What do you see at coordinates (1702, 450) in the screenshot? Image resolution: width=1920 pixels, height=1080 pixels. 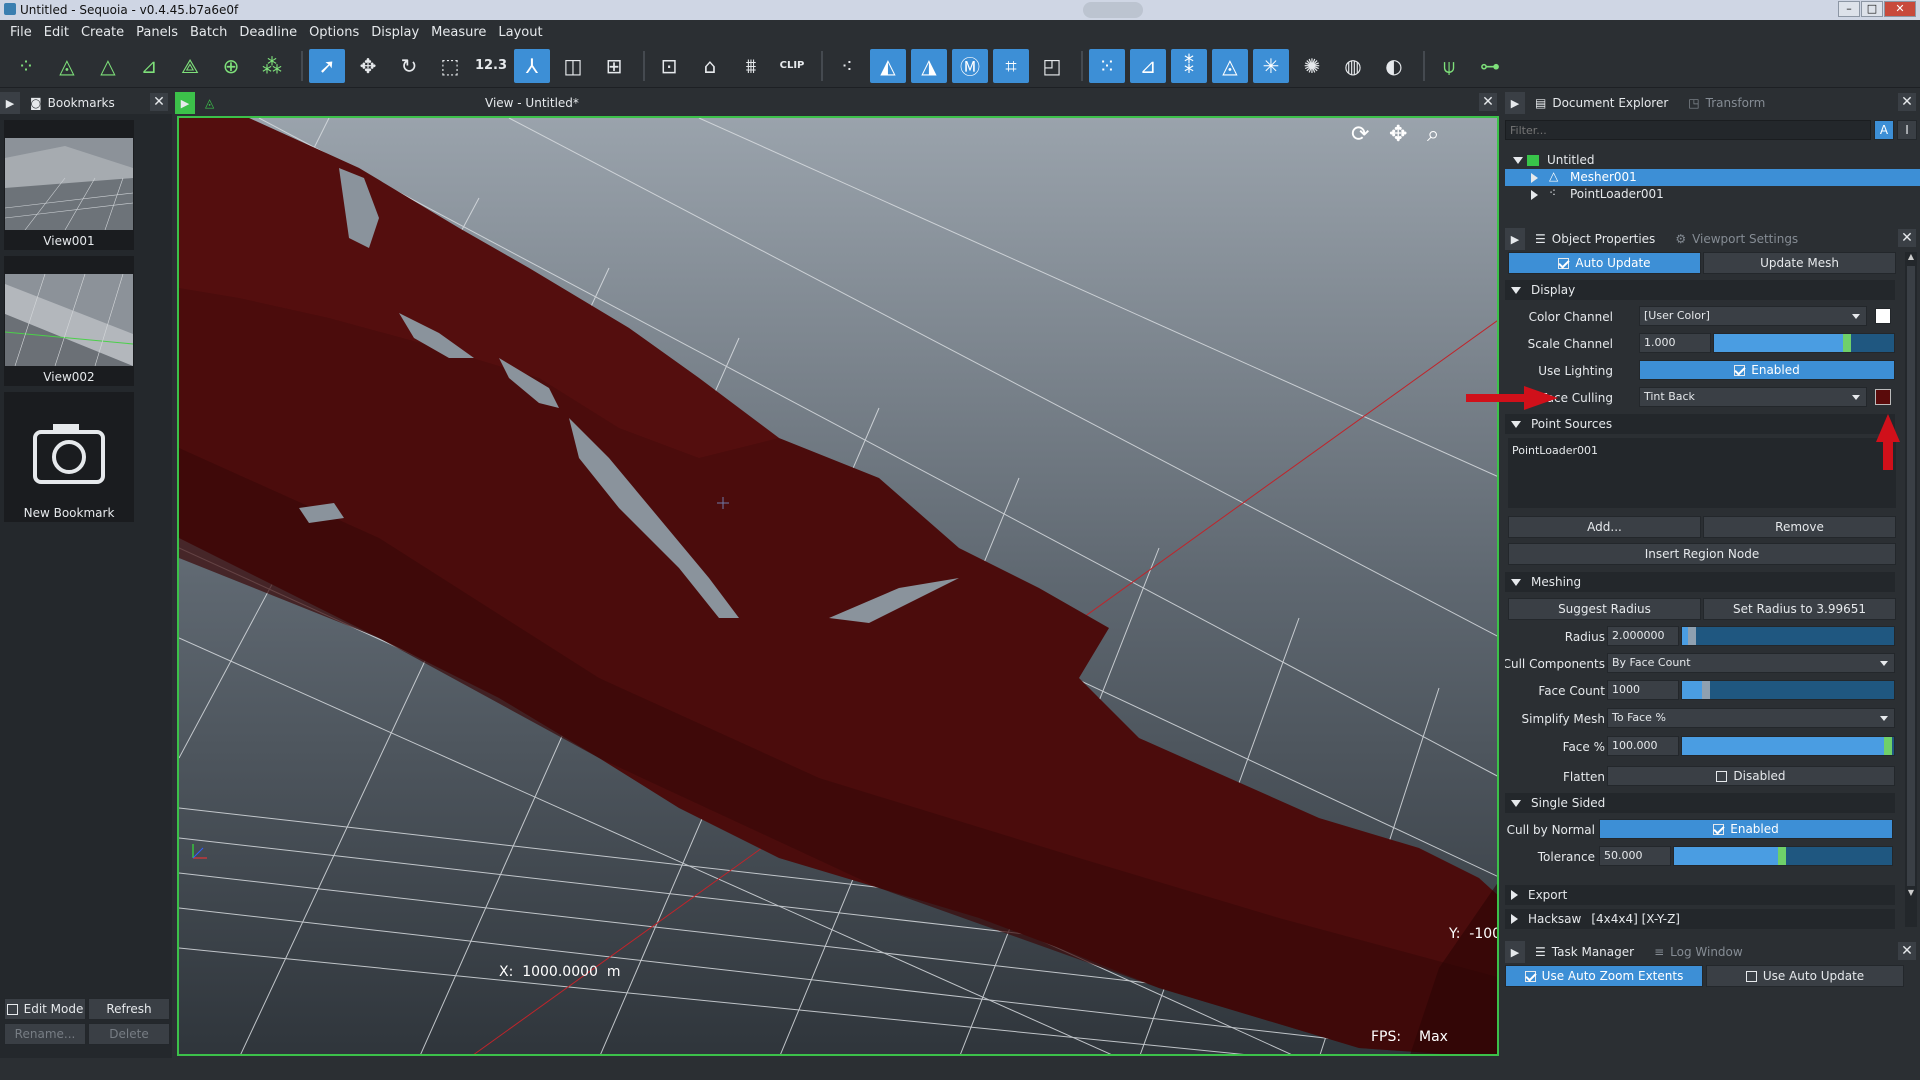 I see `list-item: PointLoader001` at bounding box center [1702, 450].